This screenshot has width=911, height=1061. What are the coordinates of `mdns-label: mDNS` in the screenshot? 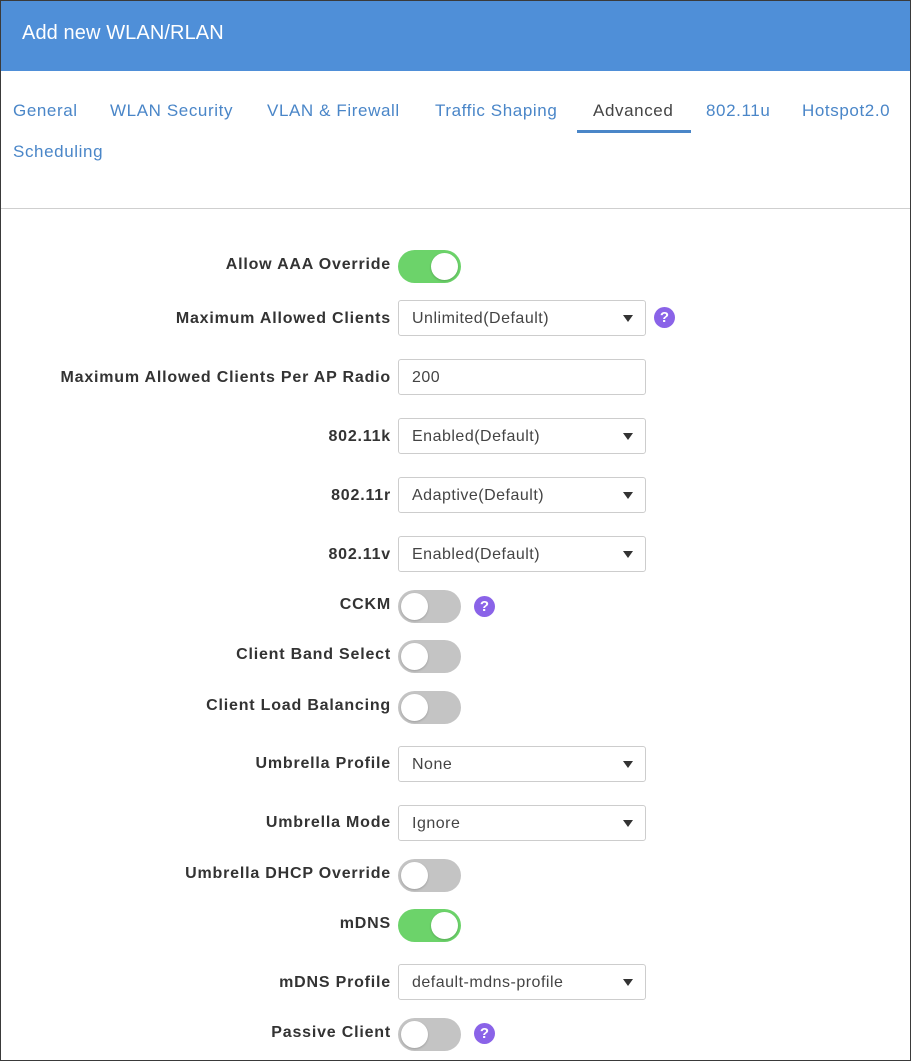 It's located at (365, 923).